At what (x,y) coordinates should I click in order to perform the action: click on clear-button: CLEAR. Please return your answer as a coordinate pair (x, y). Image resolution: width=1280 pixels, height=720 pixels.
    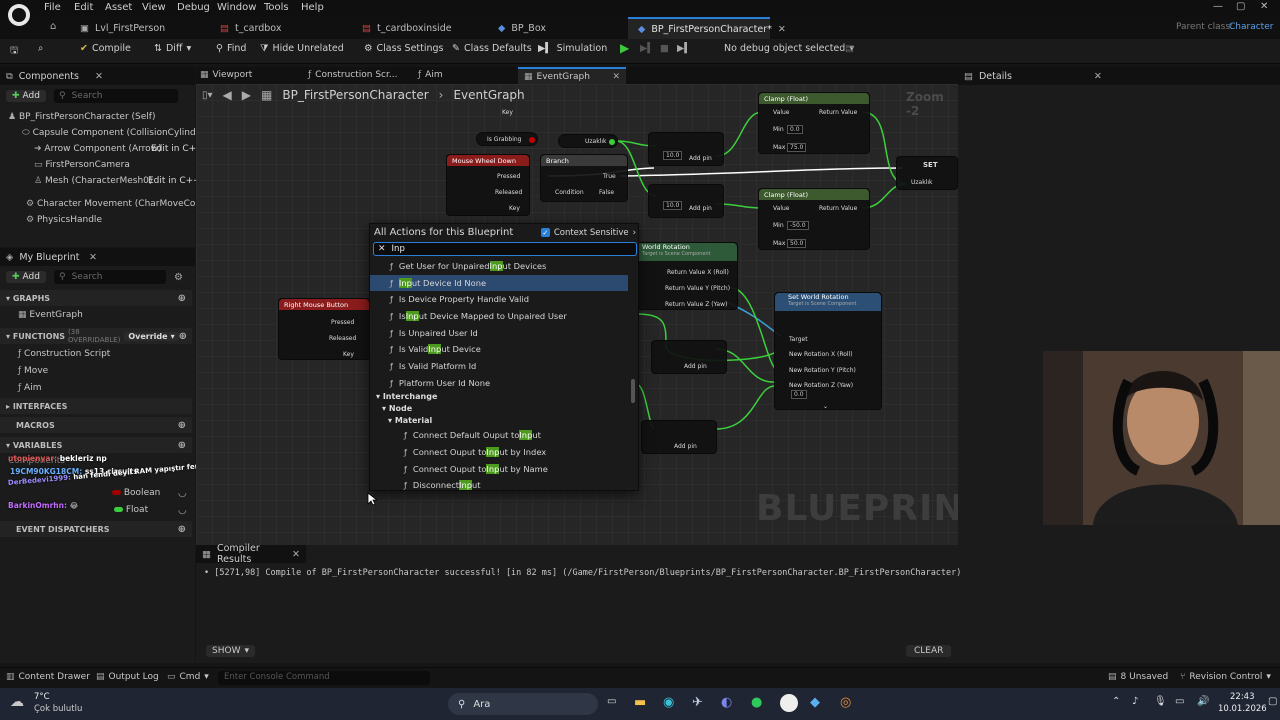
    Looking at the image, I should click on (929, 651).